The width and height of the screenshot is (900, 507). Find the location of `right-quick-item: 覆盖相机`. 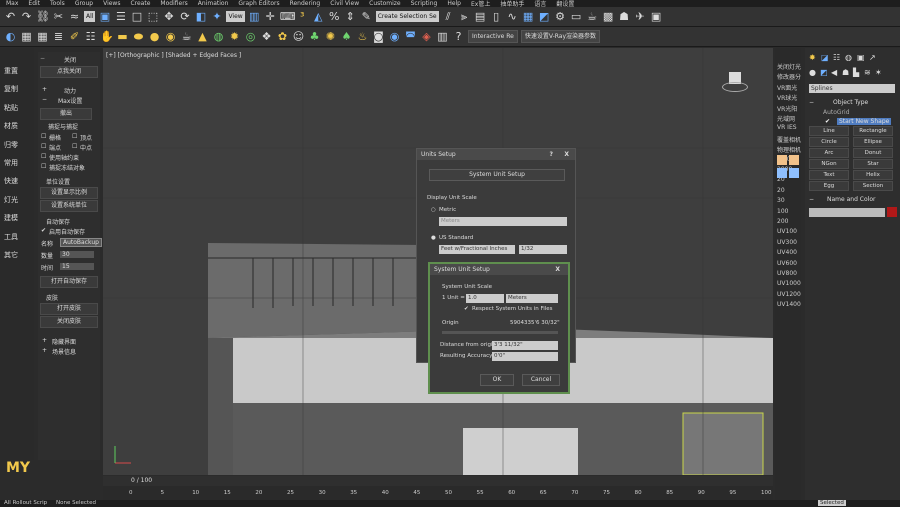

right-quick-item: 覆盖相机 is located at coordinates (789, 139).